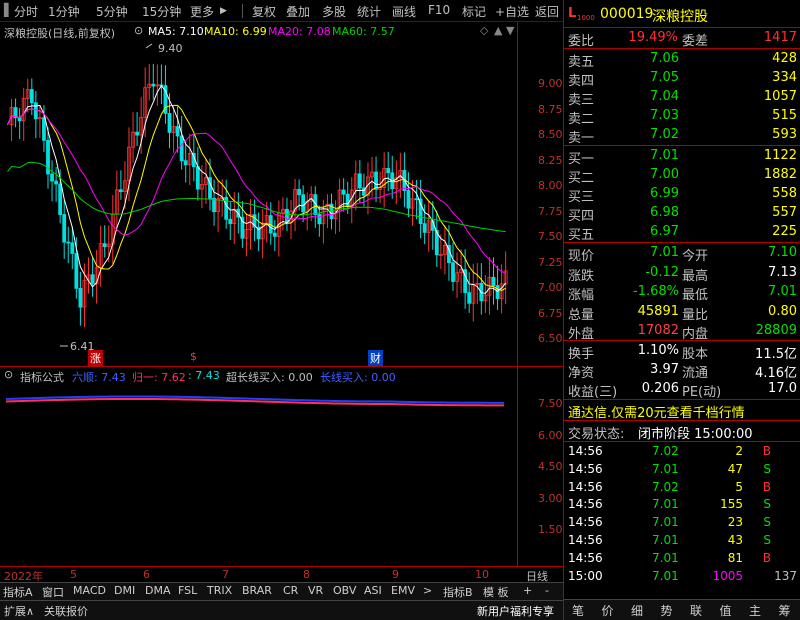 Image resolution: width=800 pixels, height=620 pixels. What do you see at coordinates (510, 30) in the screenshot?
I see `chart-down-icon: ▼` at bounding box center [510, 30].